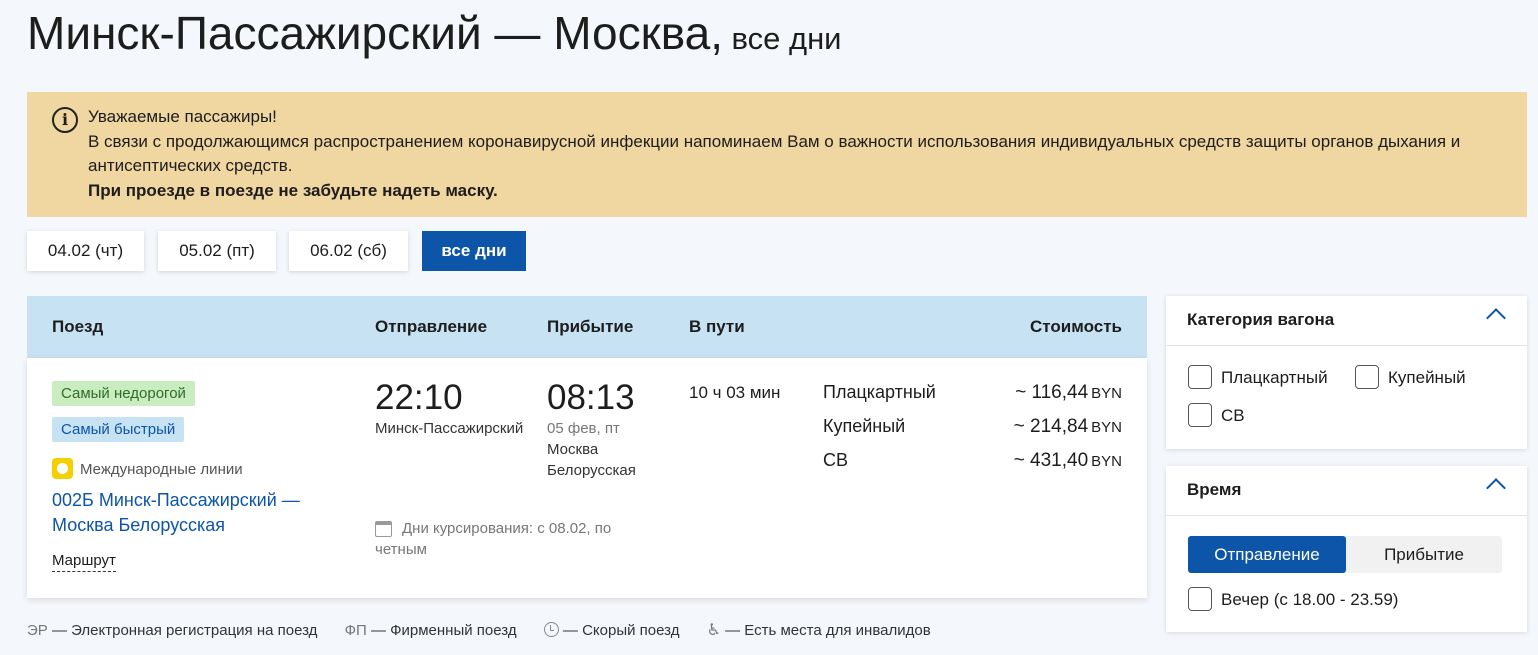 The image size is (1538, 655). I want to click on schedule-info: Дни курсирования: с 08.02, по четным, so click(505, 539).